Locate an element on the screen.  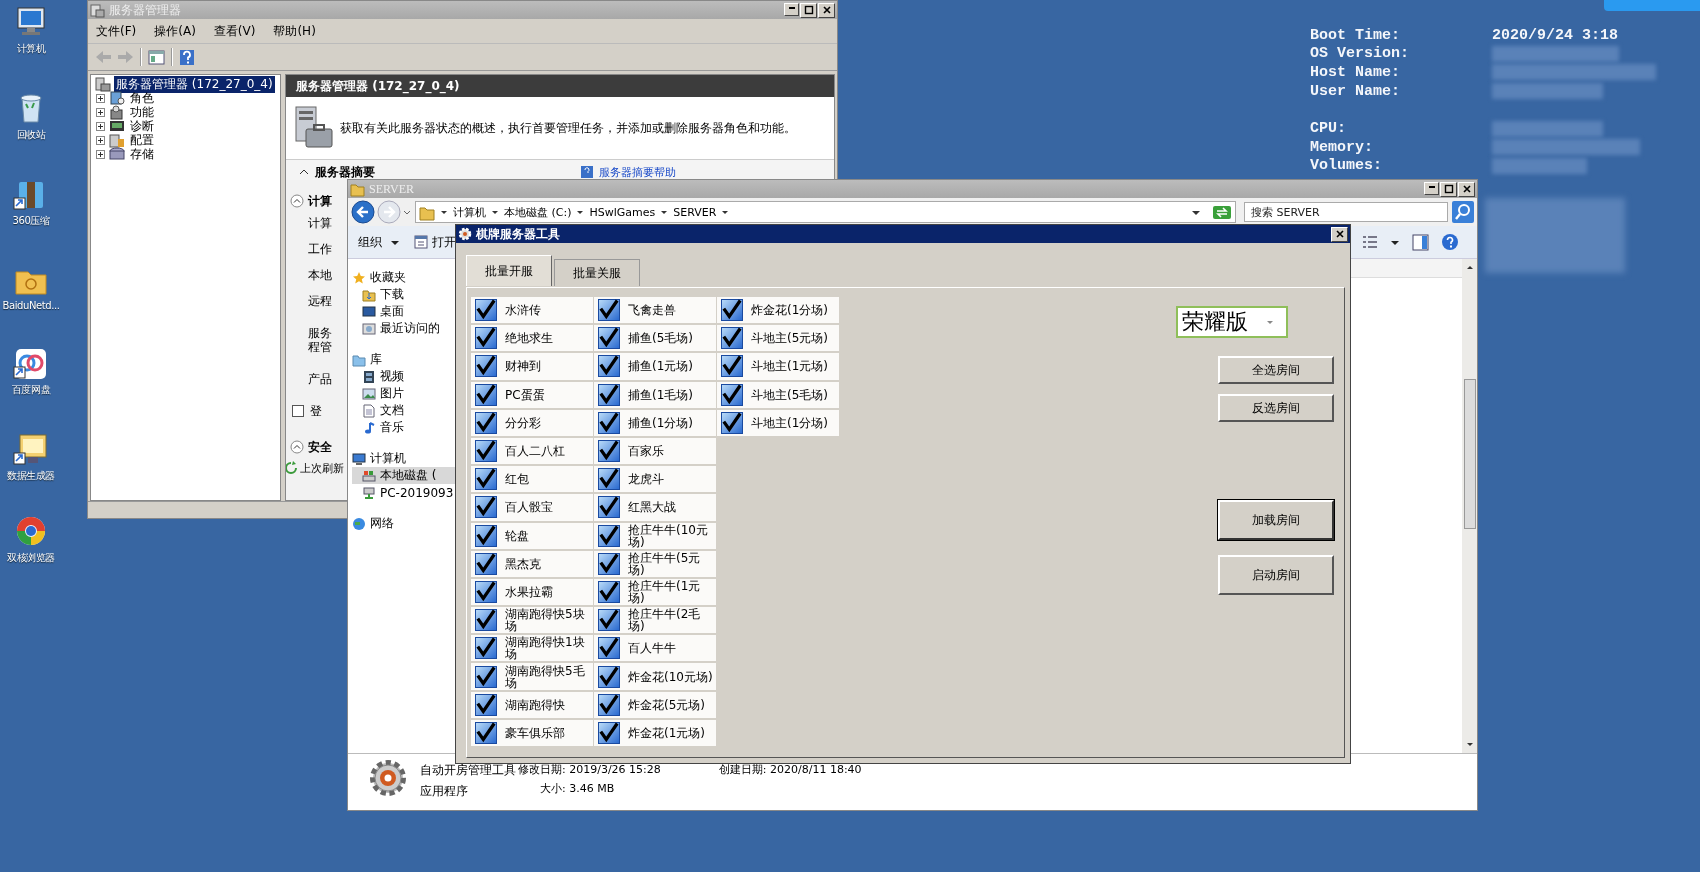
address-bar: 计算机 本地磁盘 (C:) HSwlGames SERVER is located at coordinates (825, 212).